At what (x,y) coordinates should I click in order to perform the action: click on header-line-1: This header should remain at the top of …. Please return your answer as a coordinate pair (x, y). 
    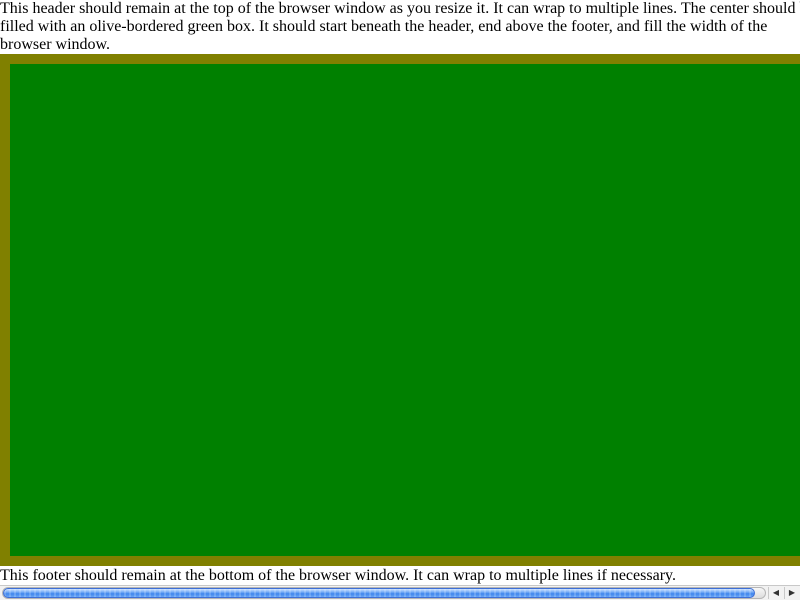
    Looking at the image, I should click on (400, 8).